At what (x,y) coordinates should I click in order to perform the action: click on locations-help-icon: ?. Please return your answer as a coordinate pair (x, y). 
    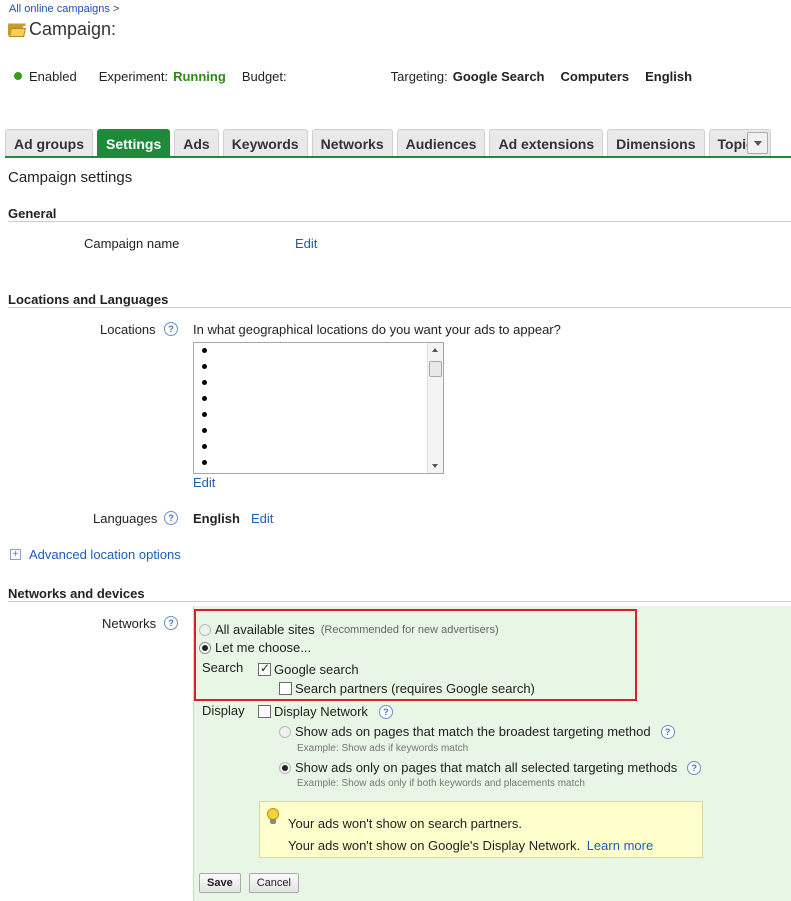
    Looking at the image, I should click on (171, 329).